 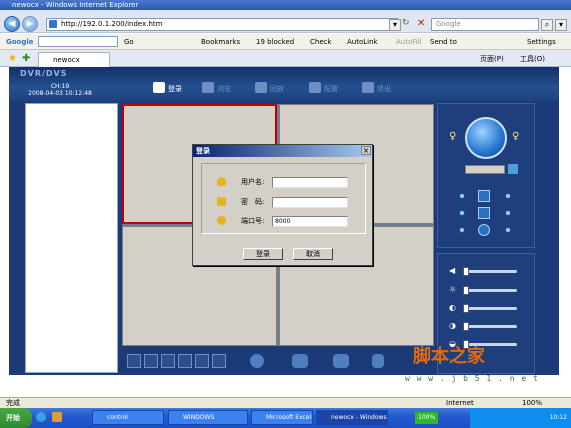 What do you see at coordinates (490, 308) in the screenshot?
I see `contrast-slider` at bounding box center [490, 308].